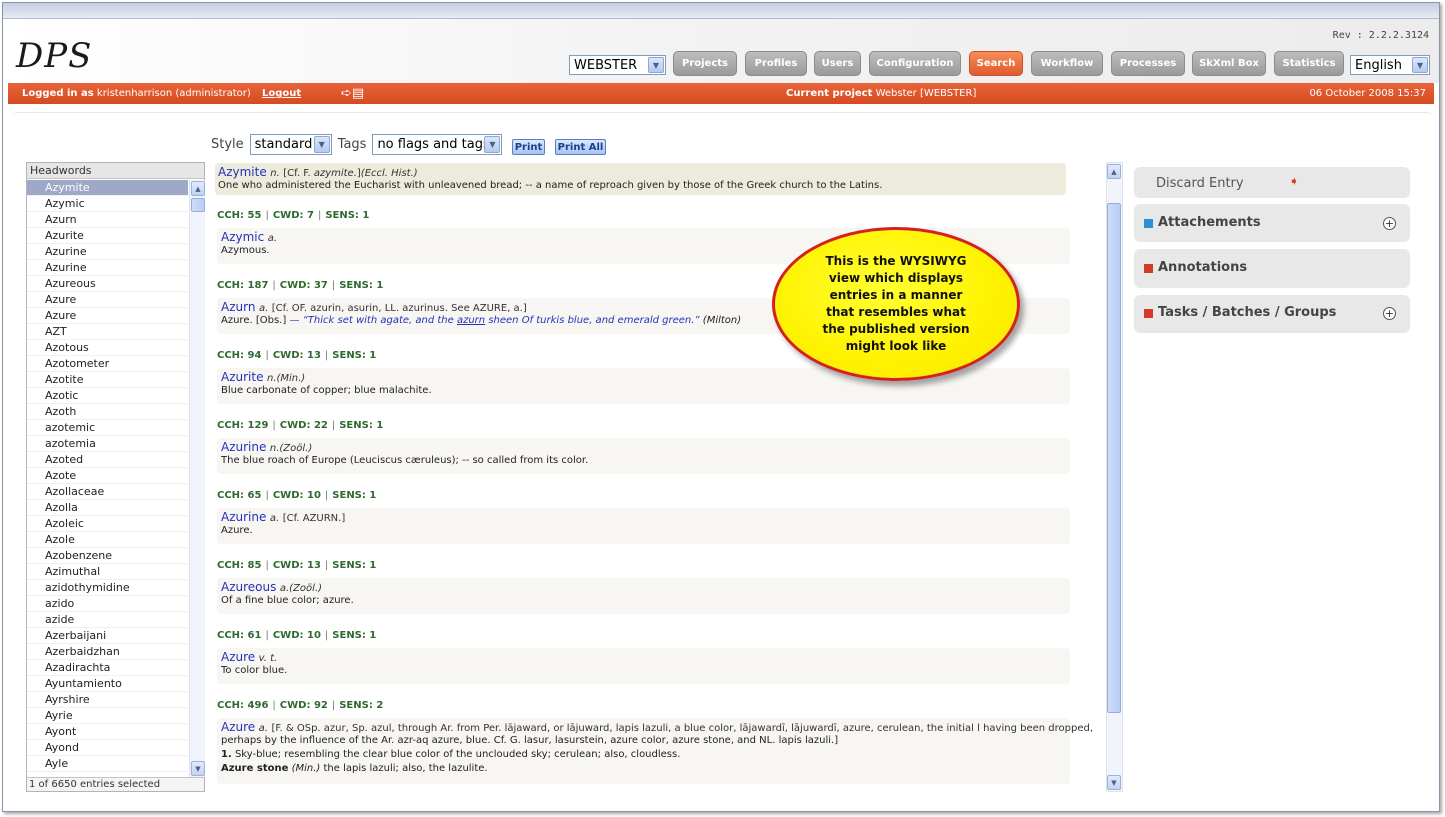  I want to click on entries-scrollbar: ▲ ▼, so click(1114, 477).